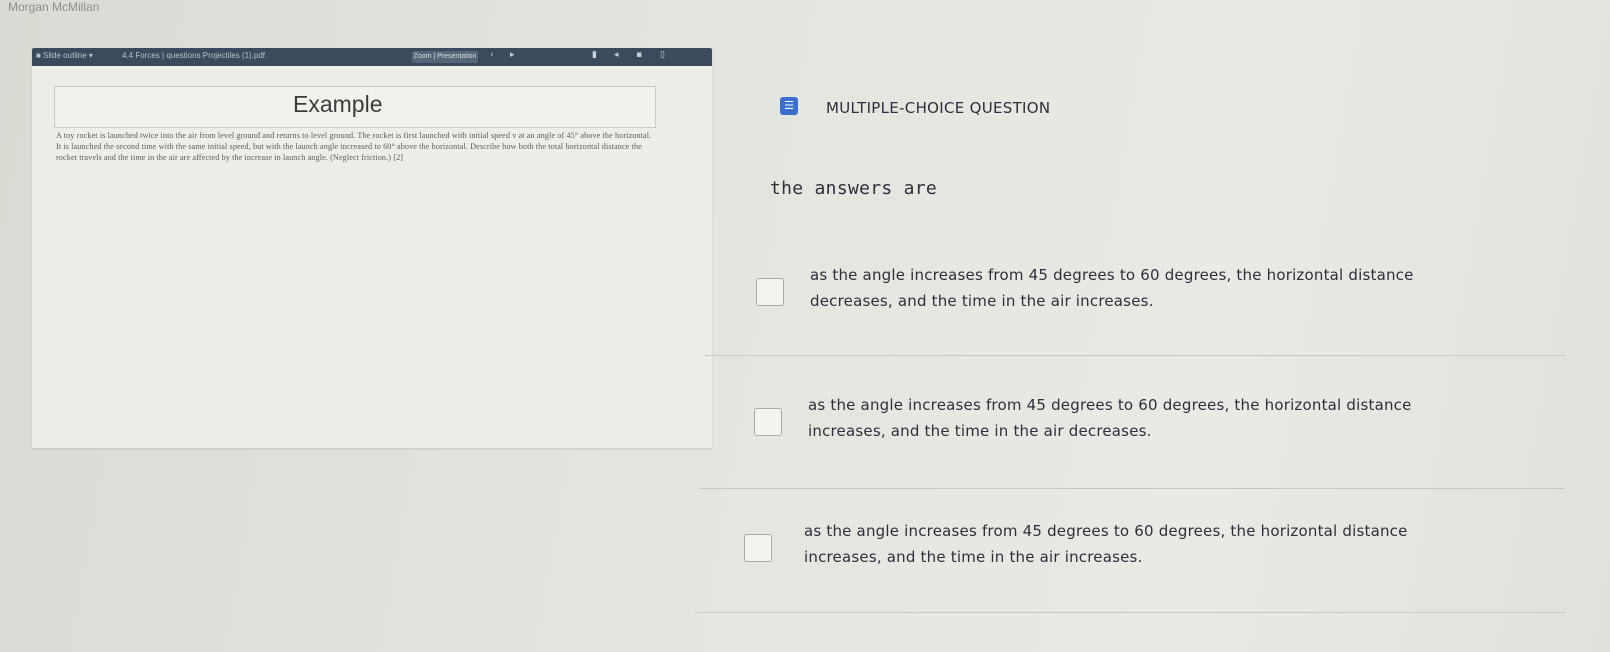 This screenshot has height=652, width=1610. Describe the element at coordinates (854, 188) in the screenshot. I see `question-text: the answers are` at that location.